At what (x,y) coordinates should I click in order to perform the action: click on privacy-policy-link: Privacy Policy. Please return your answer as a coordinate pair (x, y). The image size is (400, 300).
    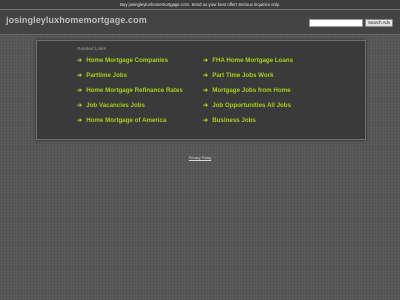
    Looking at the image, I should click on (200, 158).